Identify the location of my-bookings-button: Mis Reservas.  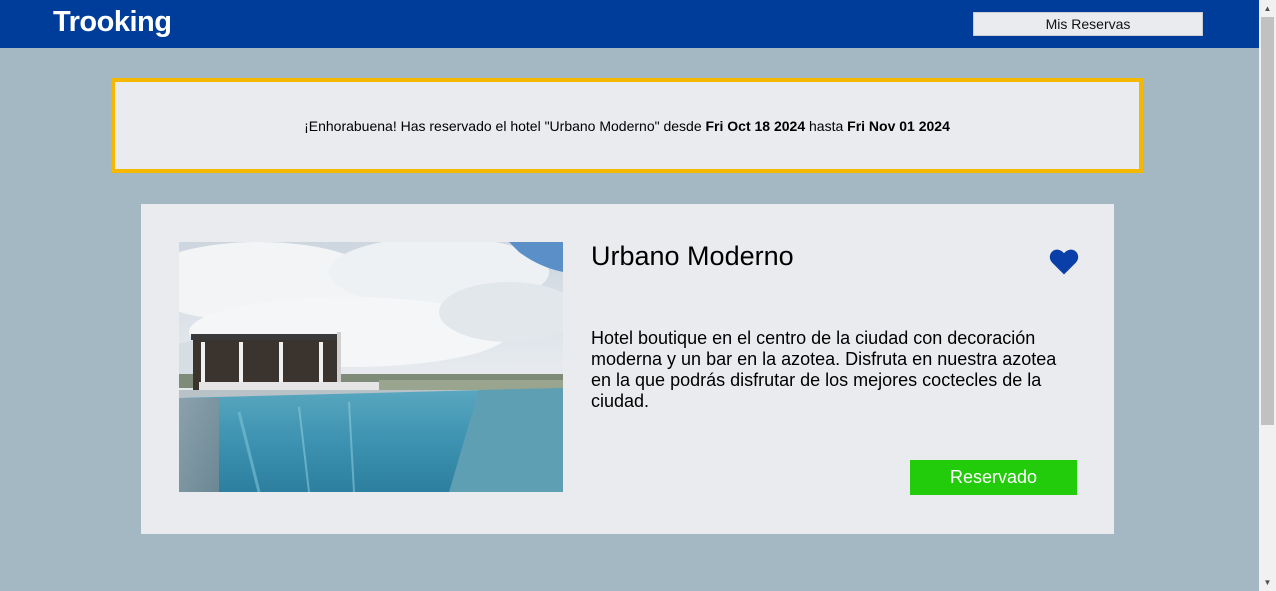
(1088, 24).